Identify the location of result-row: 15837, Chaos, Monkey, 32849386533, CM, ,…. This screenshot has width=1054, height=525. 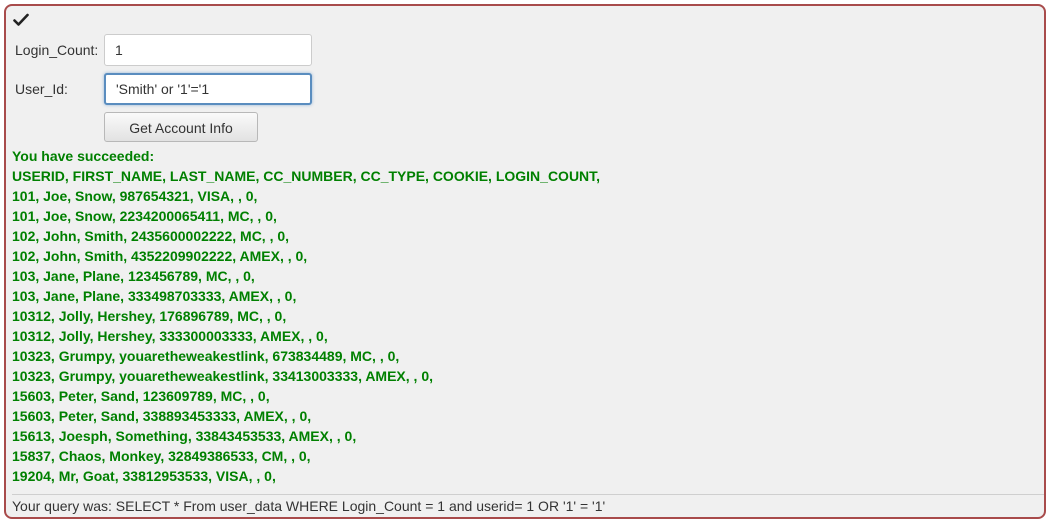
(161, 456).